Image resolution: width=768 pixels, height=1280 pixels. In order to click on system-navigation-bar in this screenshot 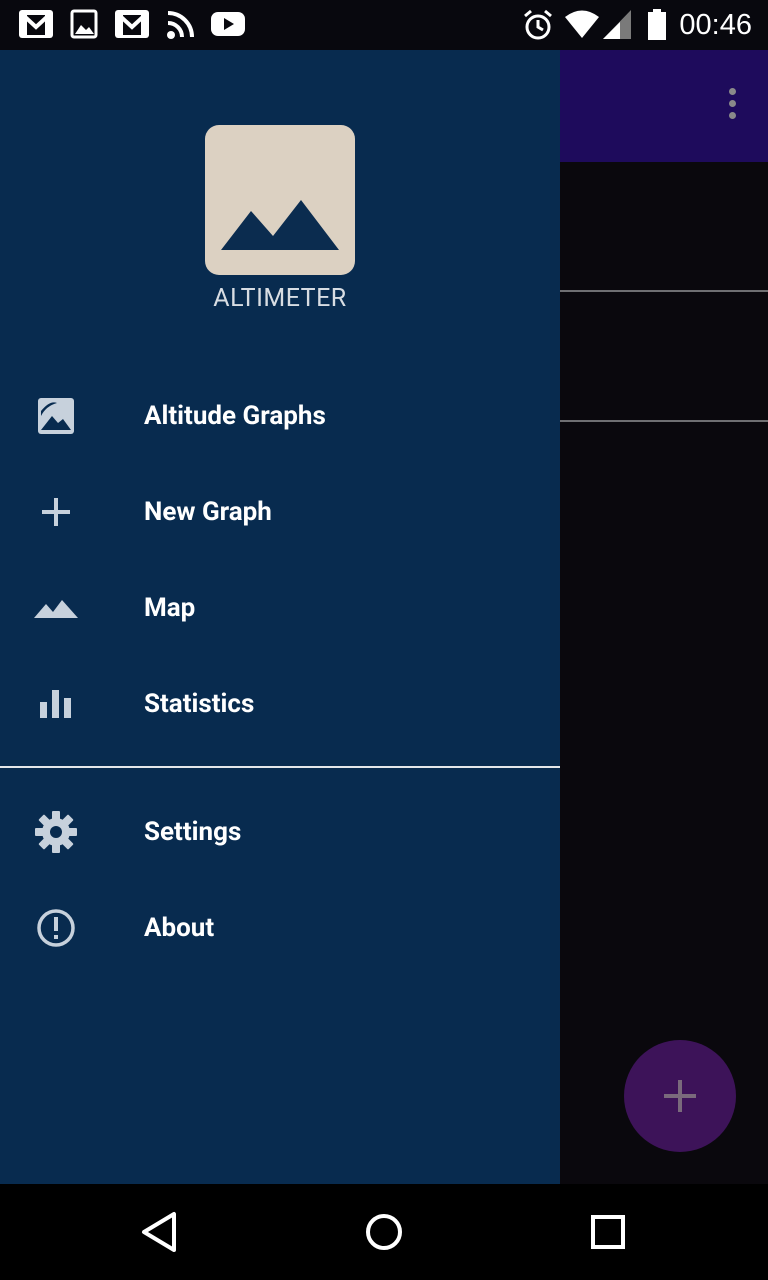, I will do `click(384, 1232)`.